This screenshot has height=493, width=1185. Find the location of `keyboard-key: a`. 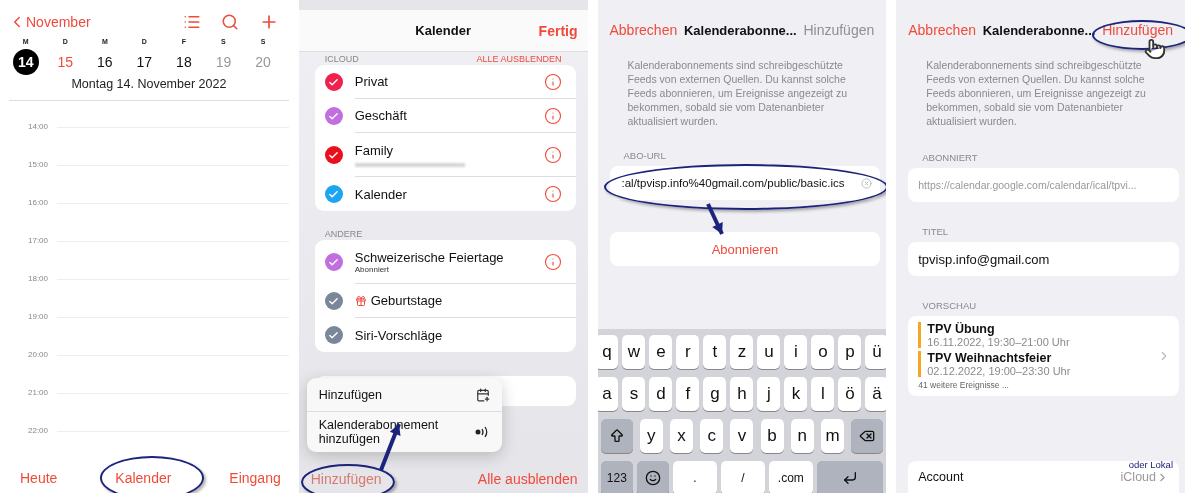

keyboard-key: a is located at coordinates (608, 394).